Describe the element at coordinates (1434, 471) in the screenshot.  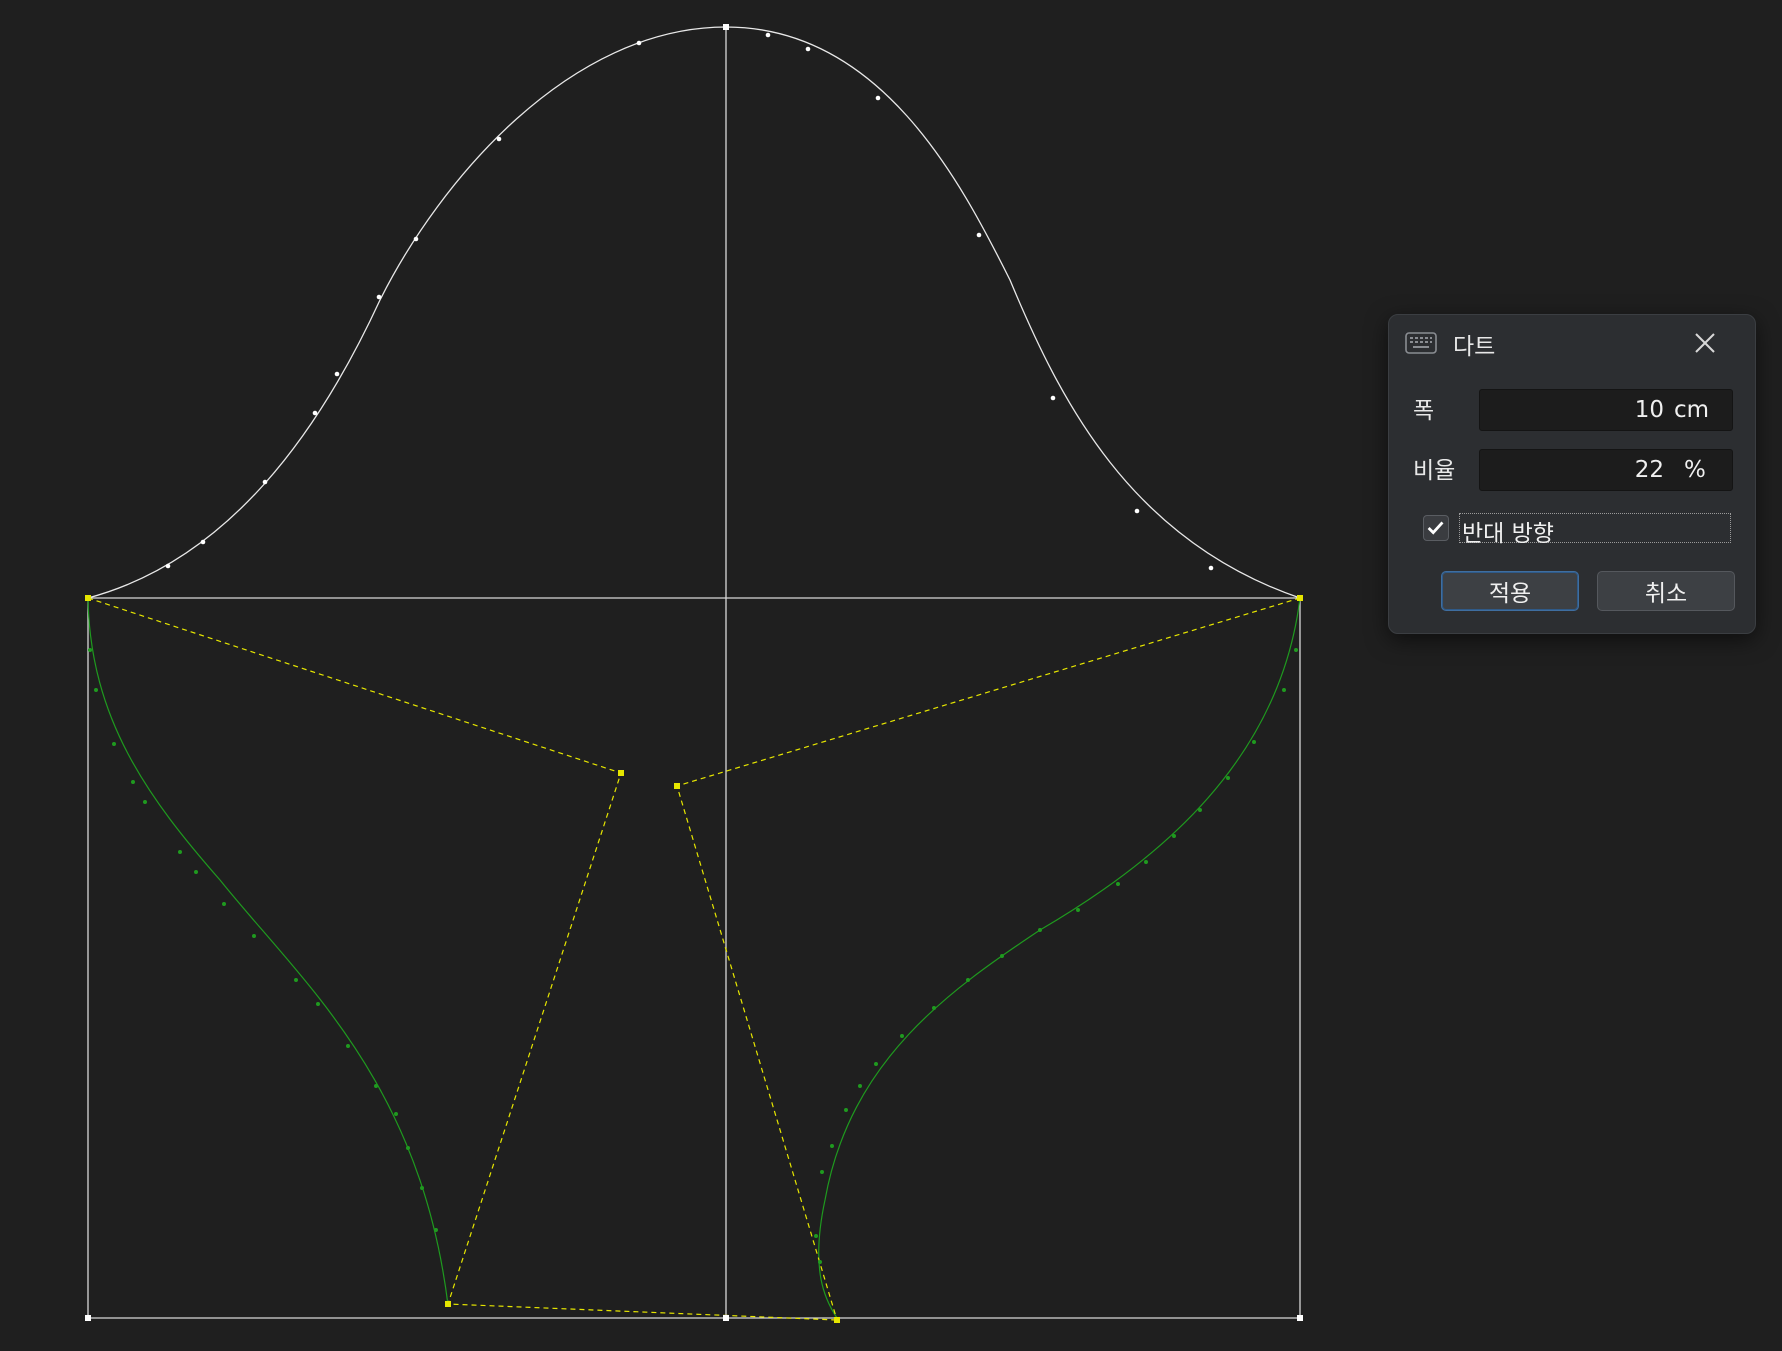
I see `ratio-label: 비율` at that location.